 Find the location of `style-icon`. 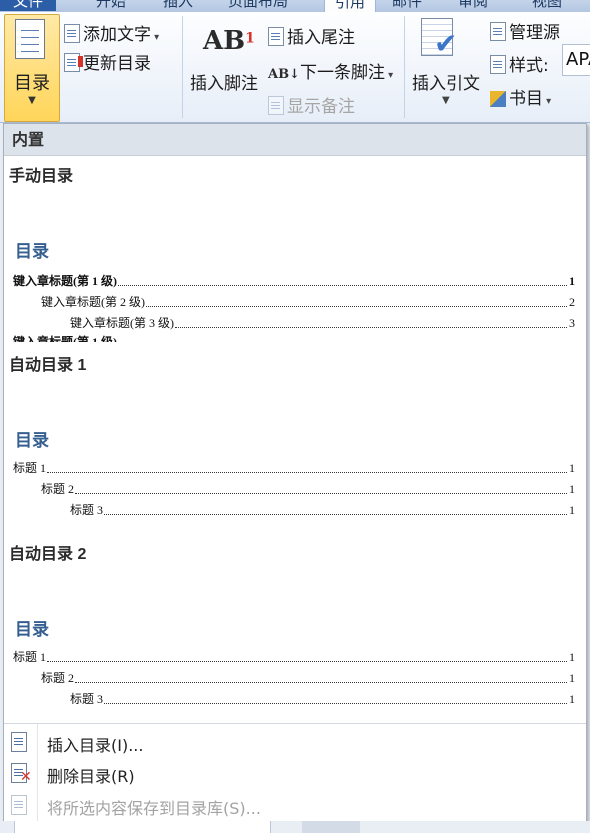

style-icon is located at coordinates (498, 64).